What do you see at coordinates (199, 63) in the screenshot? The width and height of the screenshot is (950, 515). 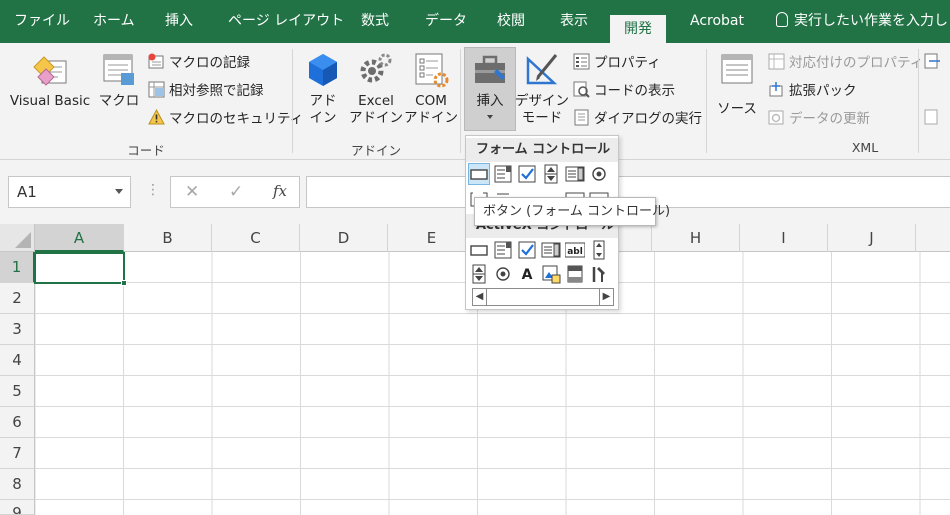 I see `record-macro-button: マクロの記録` at bounding box center [199, 63].